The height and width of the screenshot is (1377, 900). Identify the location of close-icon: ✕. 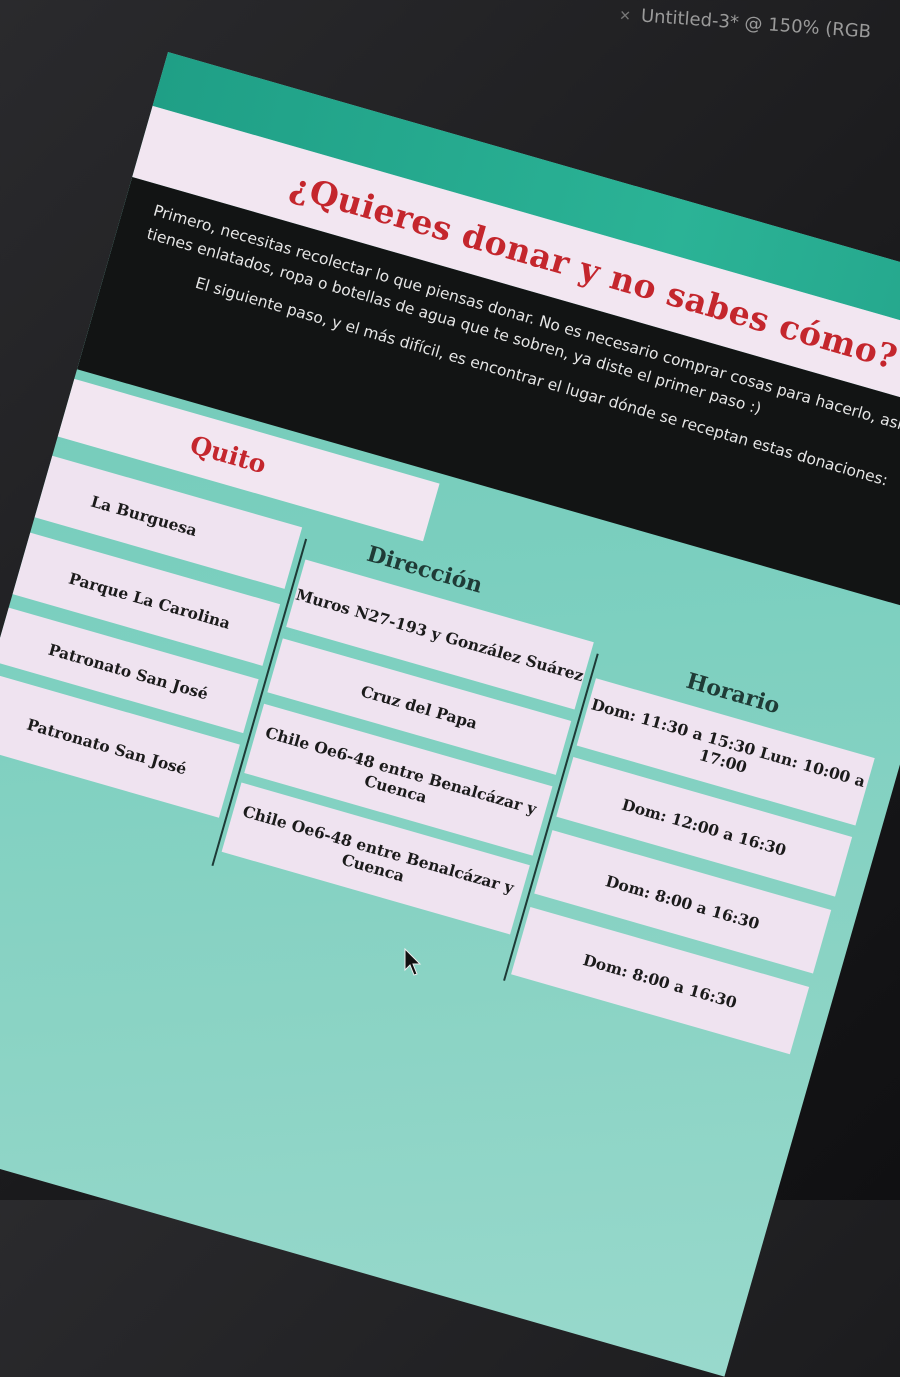
(625, 16).